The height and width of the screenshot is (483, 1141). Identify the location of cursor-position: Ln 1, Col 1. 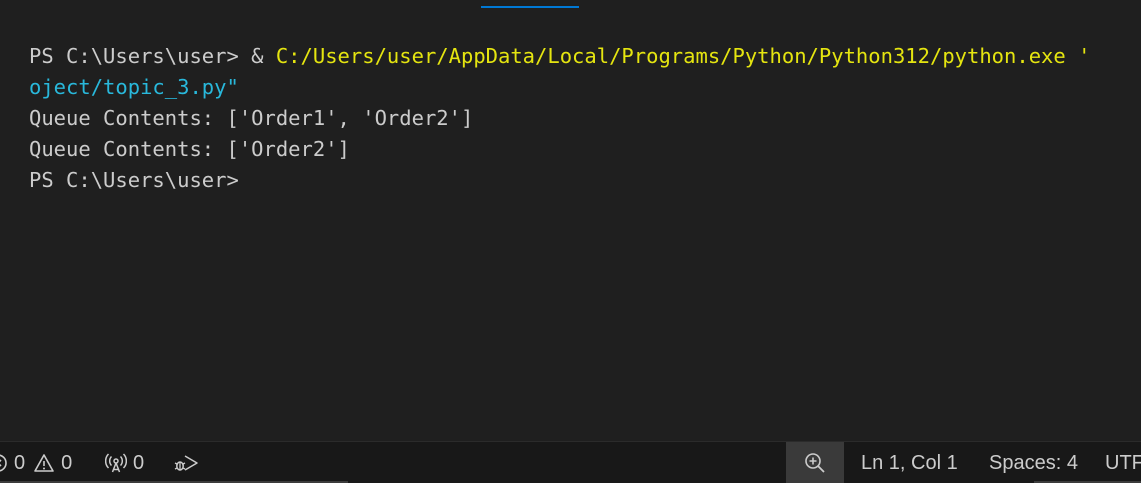
(909, 462).